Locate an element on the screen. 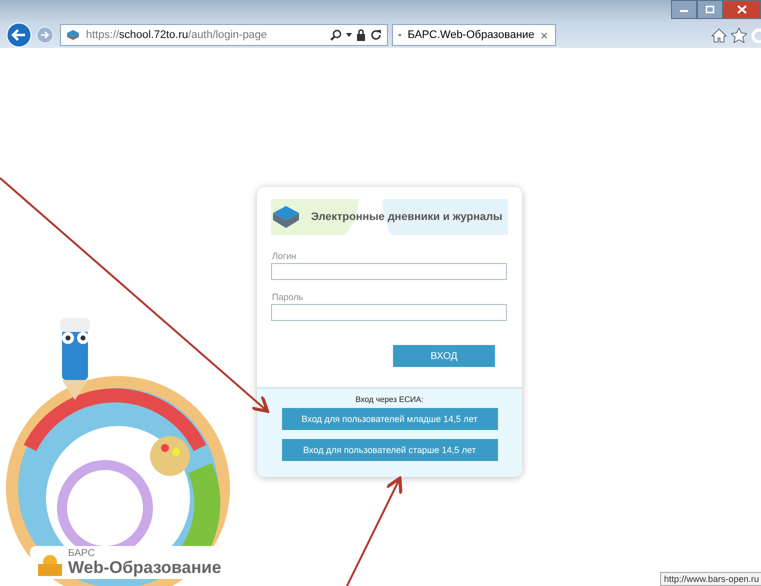 The image size is (761, 586). search-icon is located at coordinates (336, 35).